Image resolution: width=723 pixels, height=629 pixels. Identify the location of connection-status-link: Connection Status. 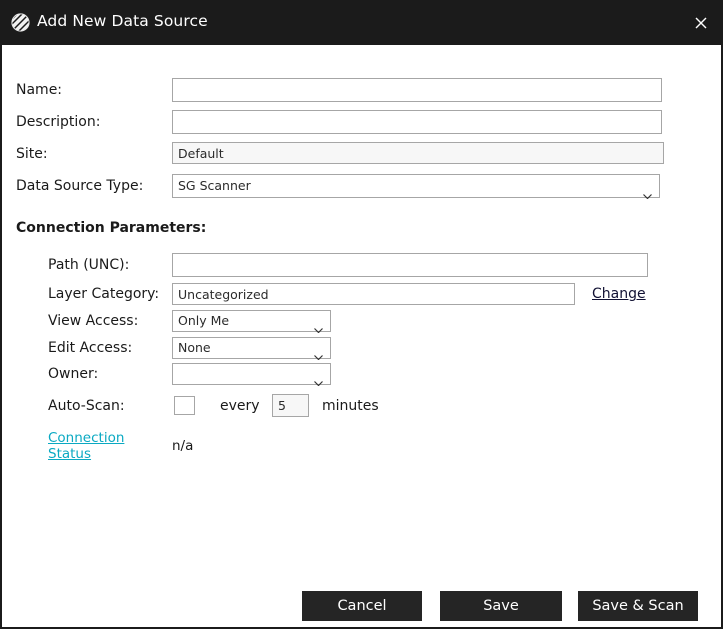
(88, 446).